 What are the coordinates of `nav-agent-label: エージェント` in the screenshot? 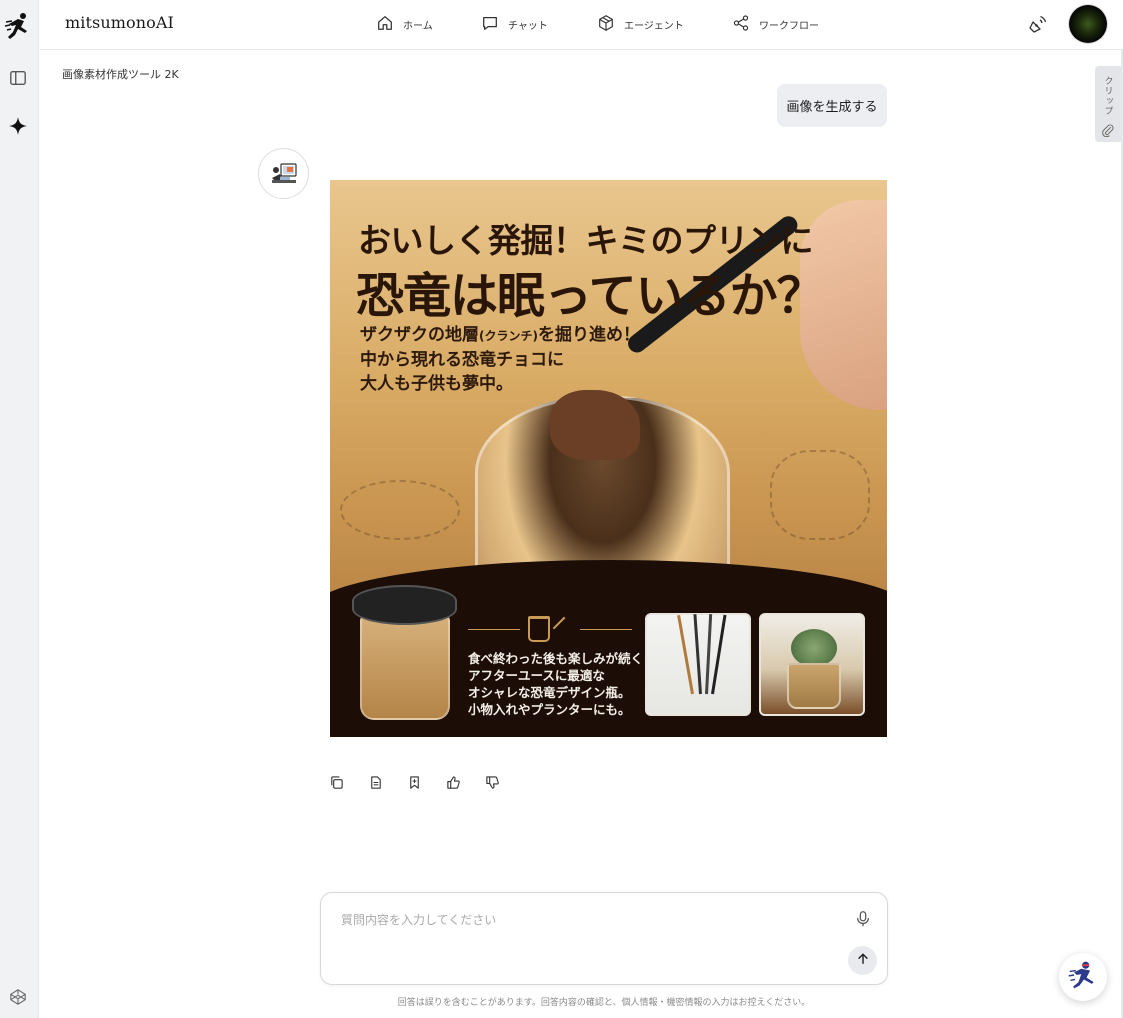 It's located at (654, 26).